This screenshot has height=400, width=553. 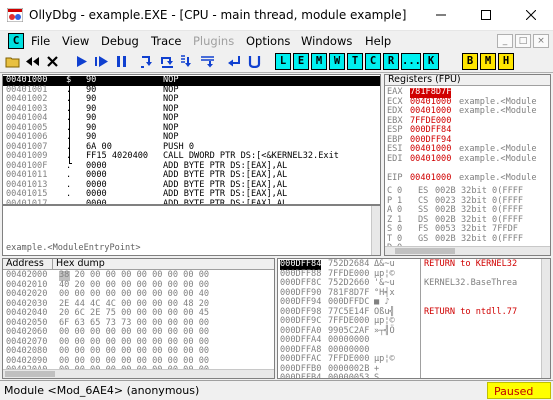 I want to click on cpu-window-button: C, so click(x=373, y=61).